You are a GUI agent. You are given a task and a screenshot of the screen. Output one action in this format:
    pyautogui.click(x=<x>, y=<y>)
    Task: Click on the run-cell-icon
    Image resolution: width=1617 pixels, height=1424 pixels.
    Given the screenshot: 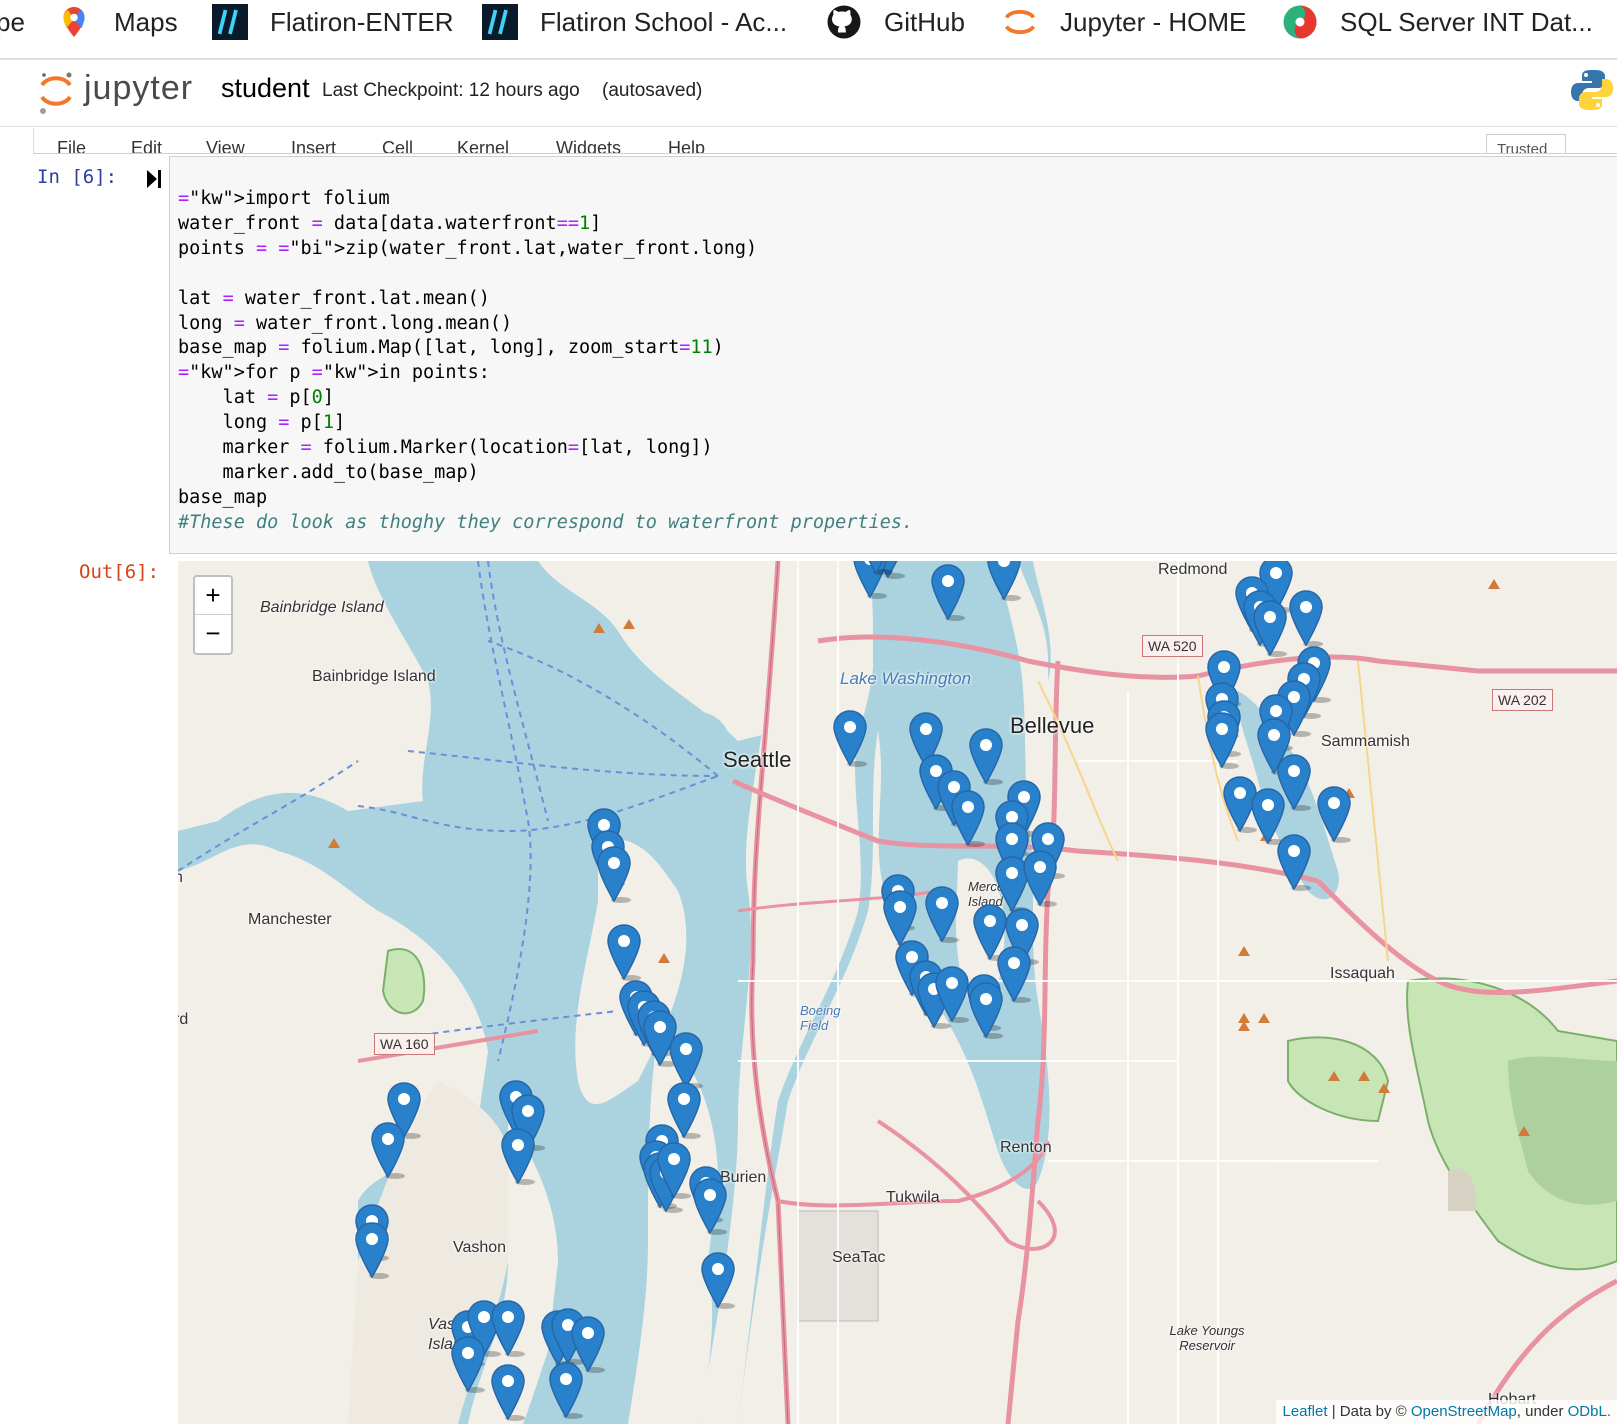 What is the action you would take?
    pyautogui.click(x=154, y=179)
    